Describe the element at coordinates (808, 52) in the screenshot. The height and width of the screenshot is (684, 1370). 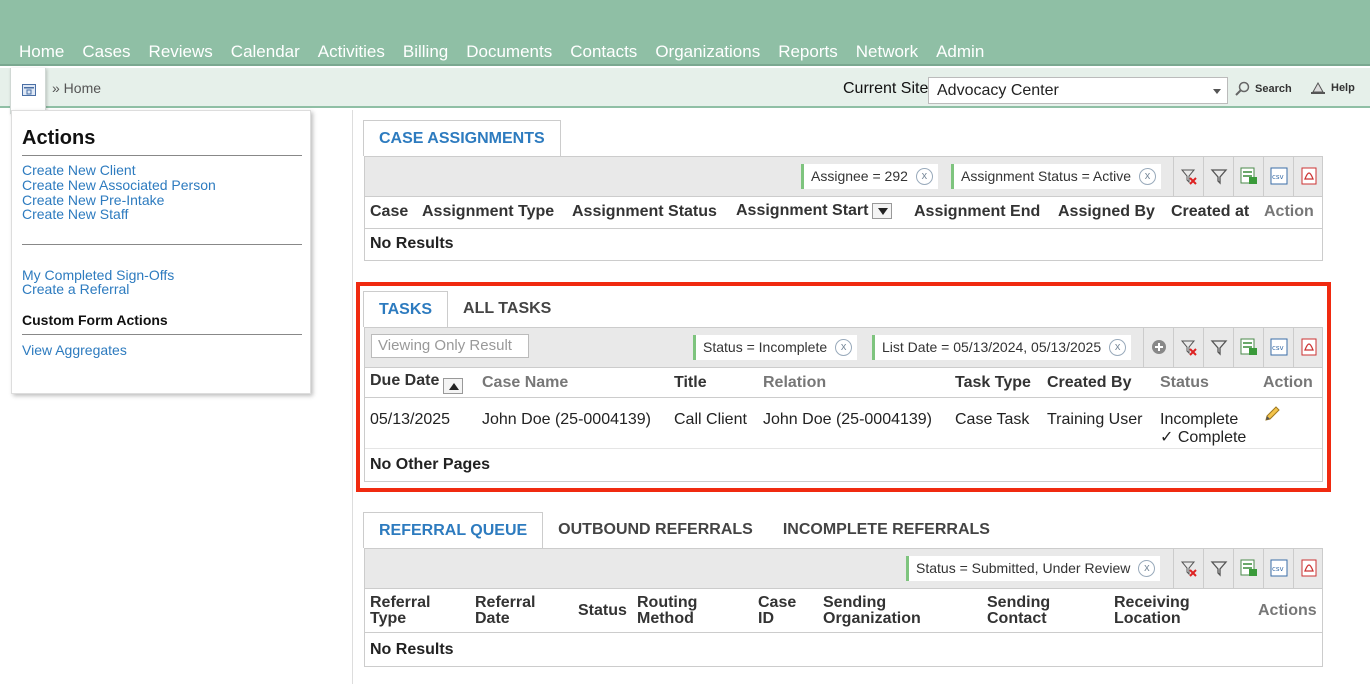
I see `nav-reports: Reports` at that location.